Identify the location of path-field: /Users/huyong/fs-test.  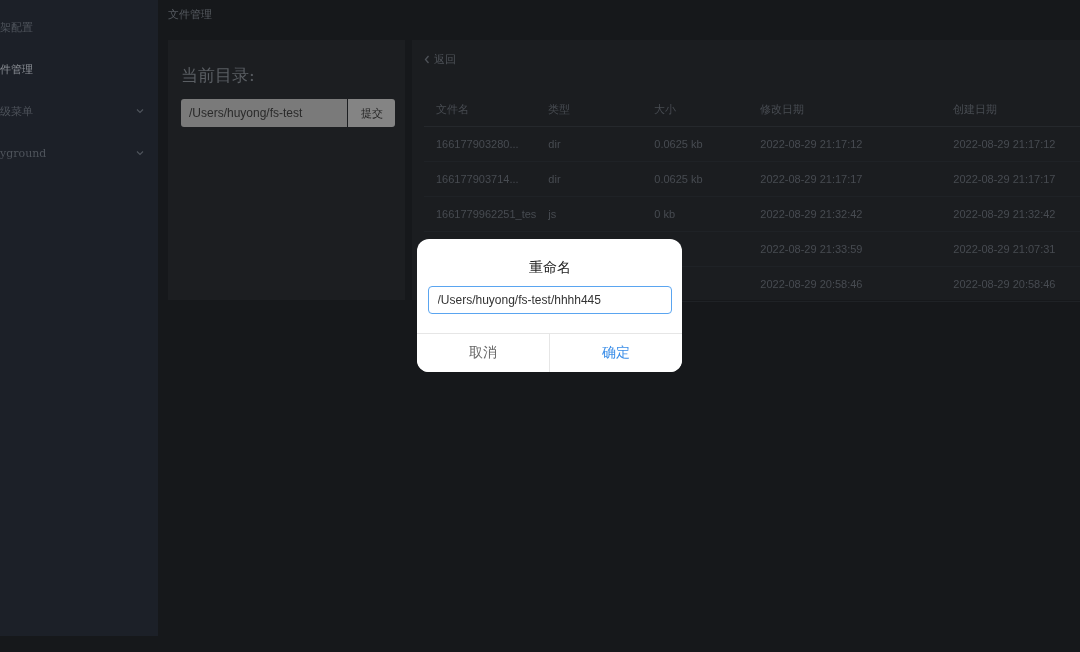
(264, 113).